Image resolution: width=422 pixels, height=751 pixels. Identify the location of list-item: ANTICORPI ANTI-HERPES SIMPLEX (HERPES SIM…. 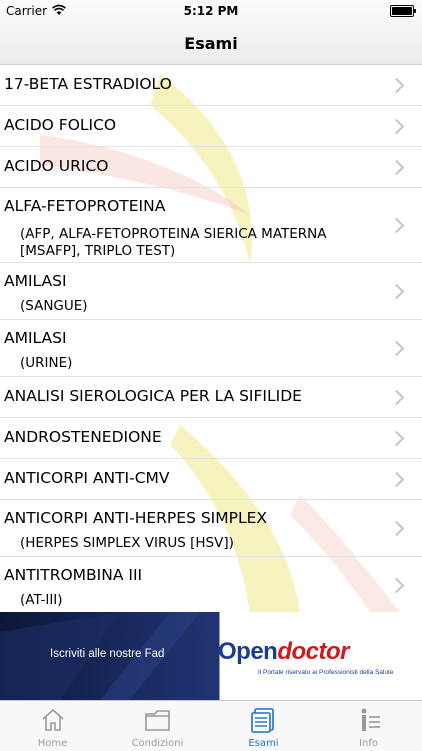
(211, 528).